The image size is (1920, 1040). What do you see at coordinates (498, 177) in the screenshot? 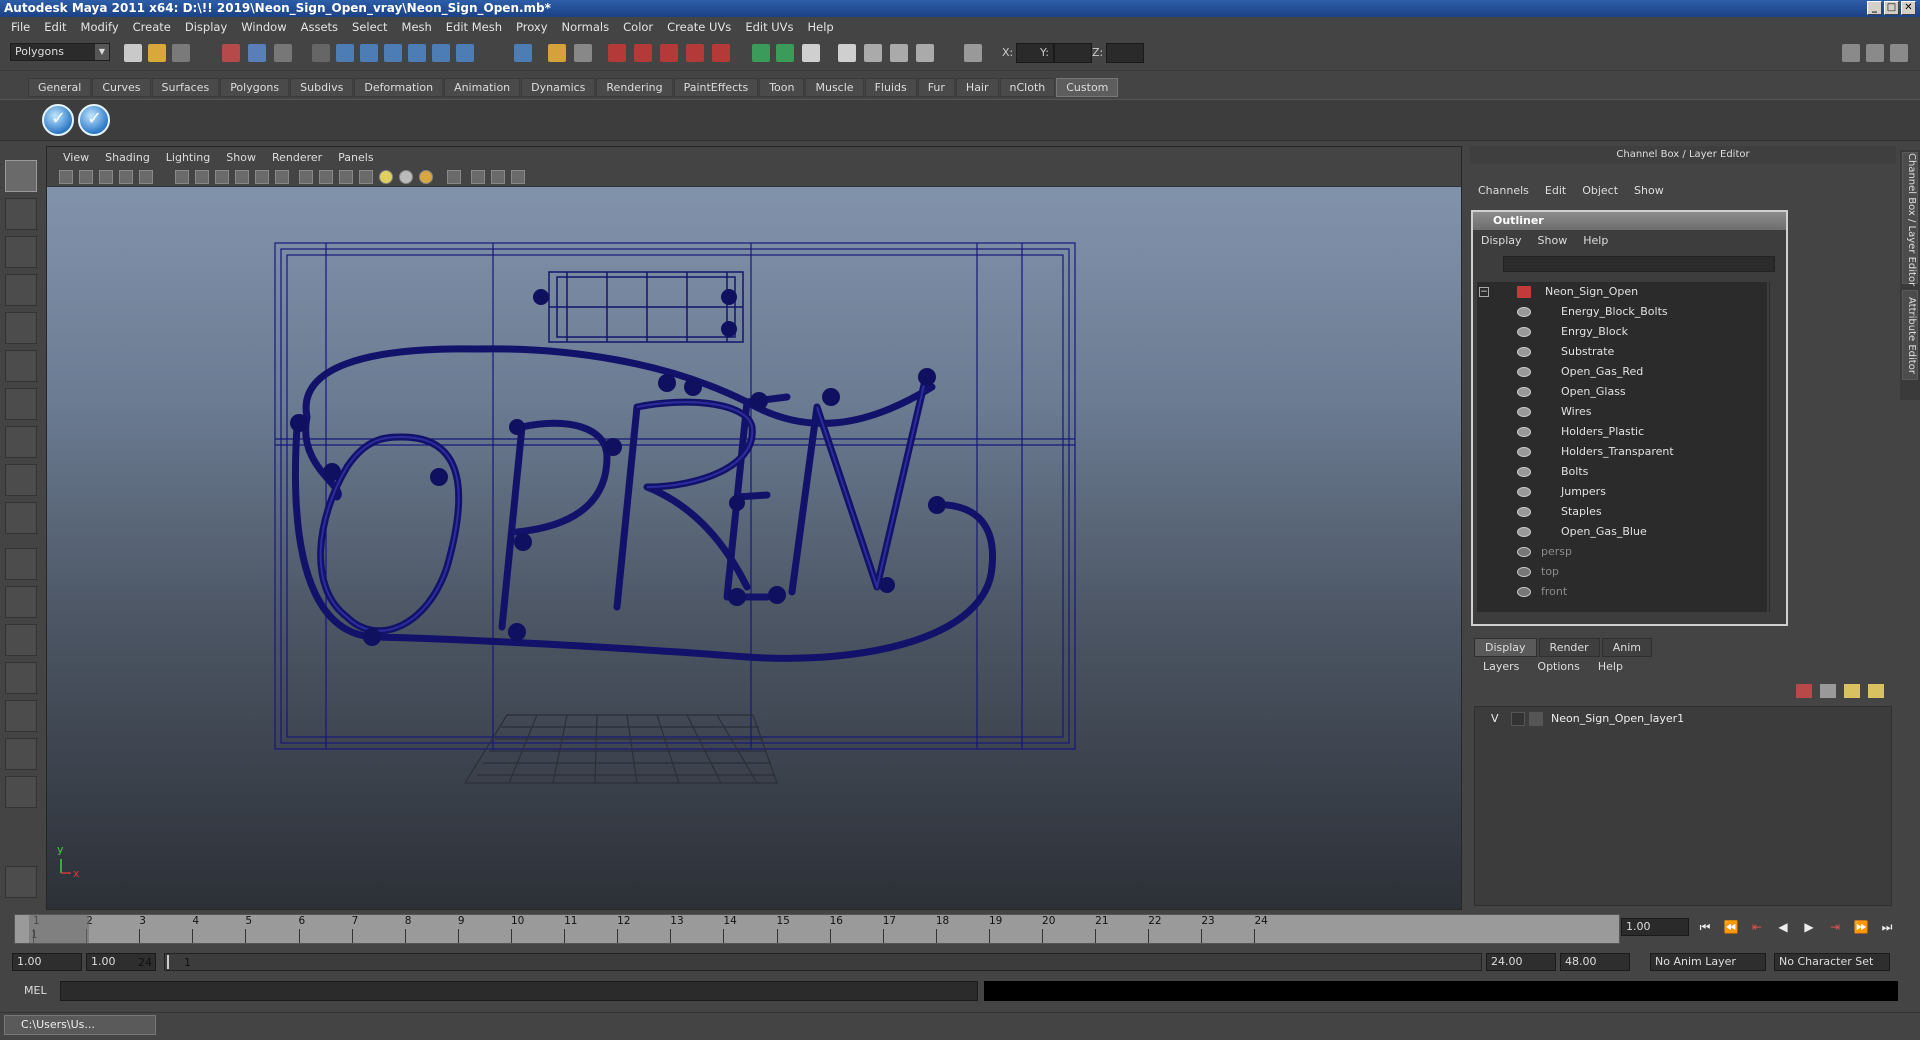
I see `xray-joints-icon` at bounding box center [498, 177].